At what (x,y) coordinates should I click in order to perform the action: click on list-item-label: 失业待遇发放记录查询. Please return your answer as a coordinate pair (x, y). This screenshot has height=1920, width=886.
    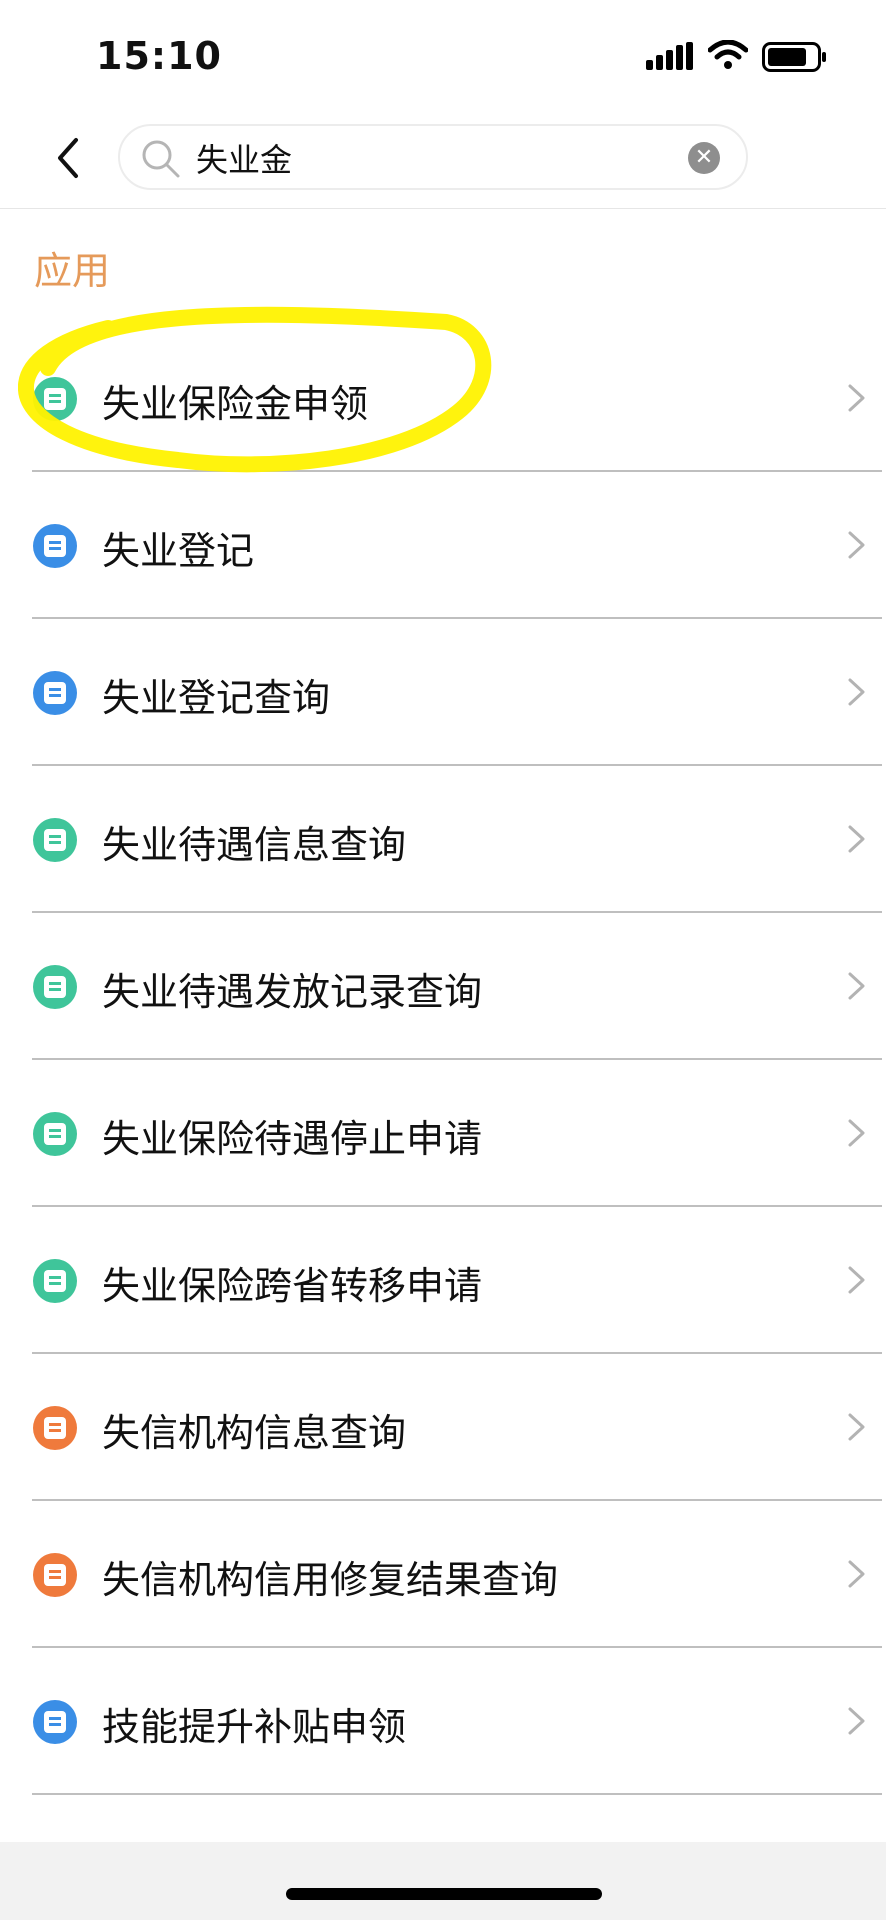
    Looking at the image, I should click on (292, 992).